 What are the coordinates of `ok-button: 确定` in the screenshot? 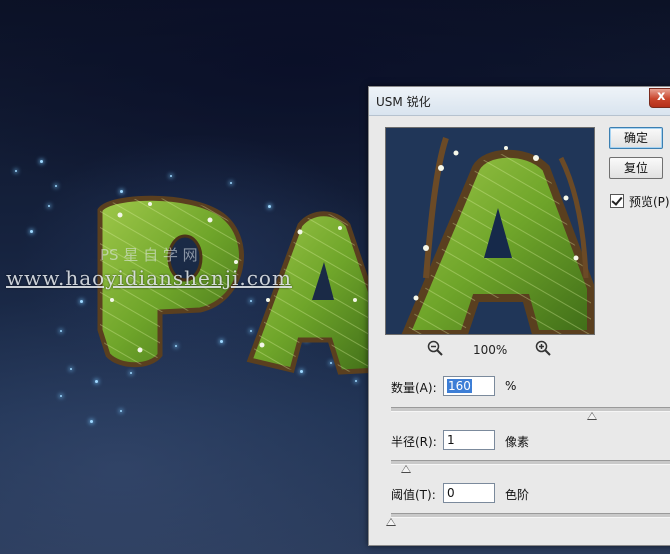 It's located at (636, 138).